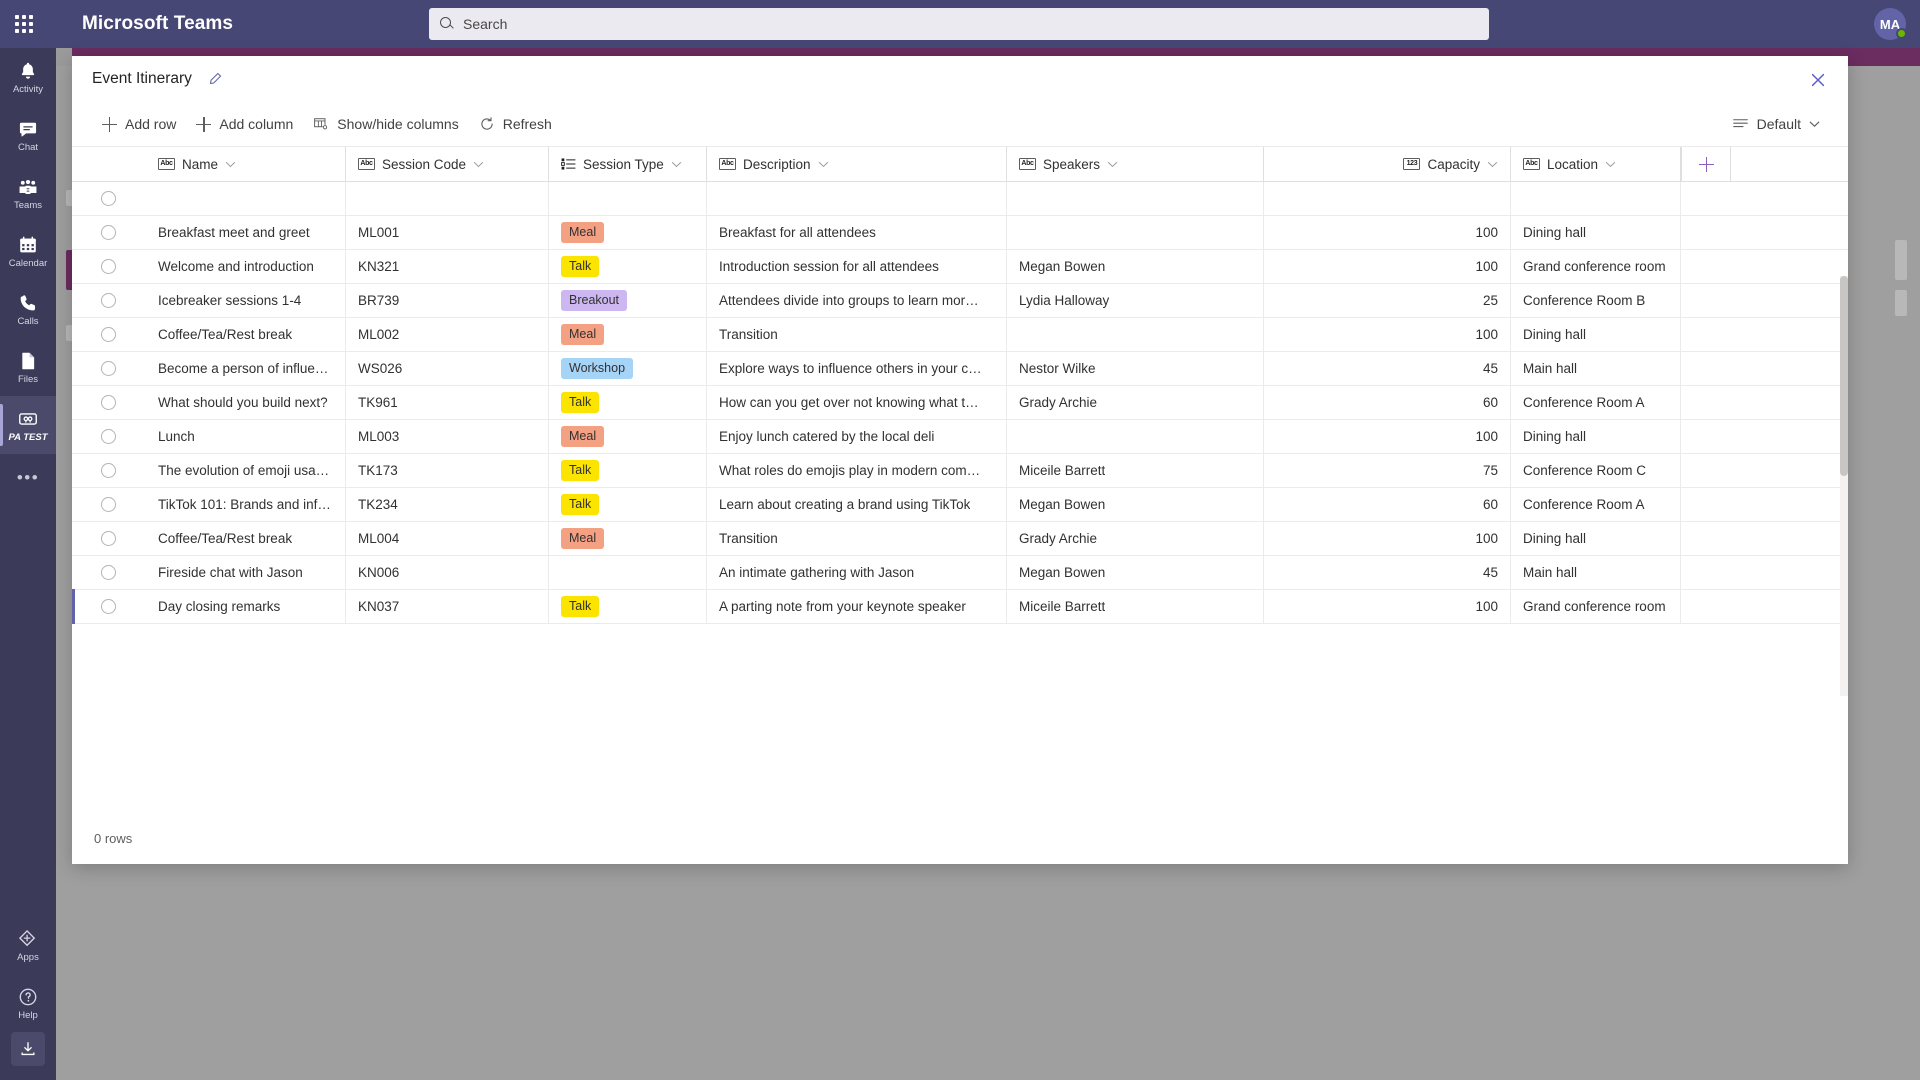  I want to click on cell-session-code, so click(447, 198).